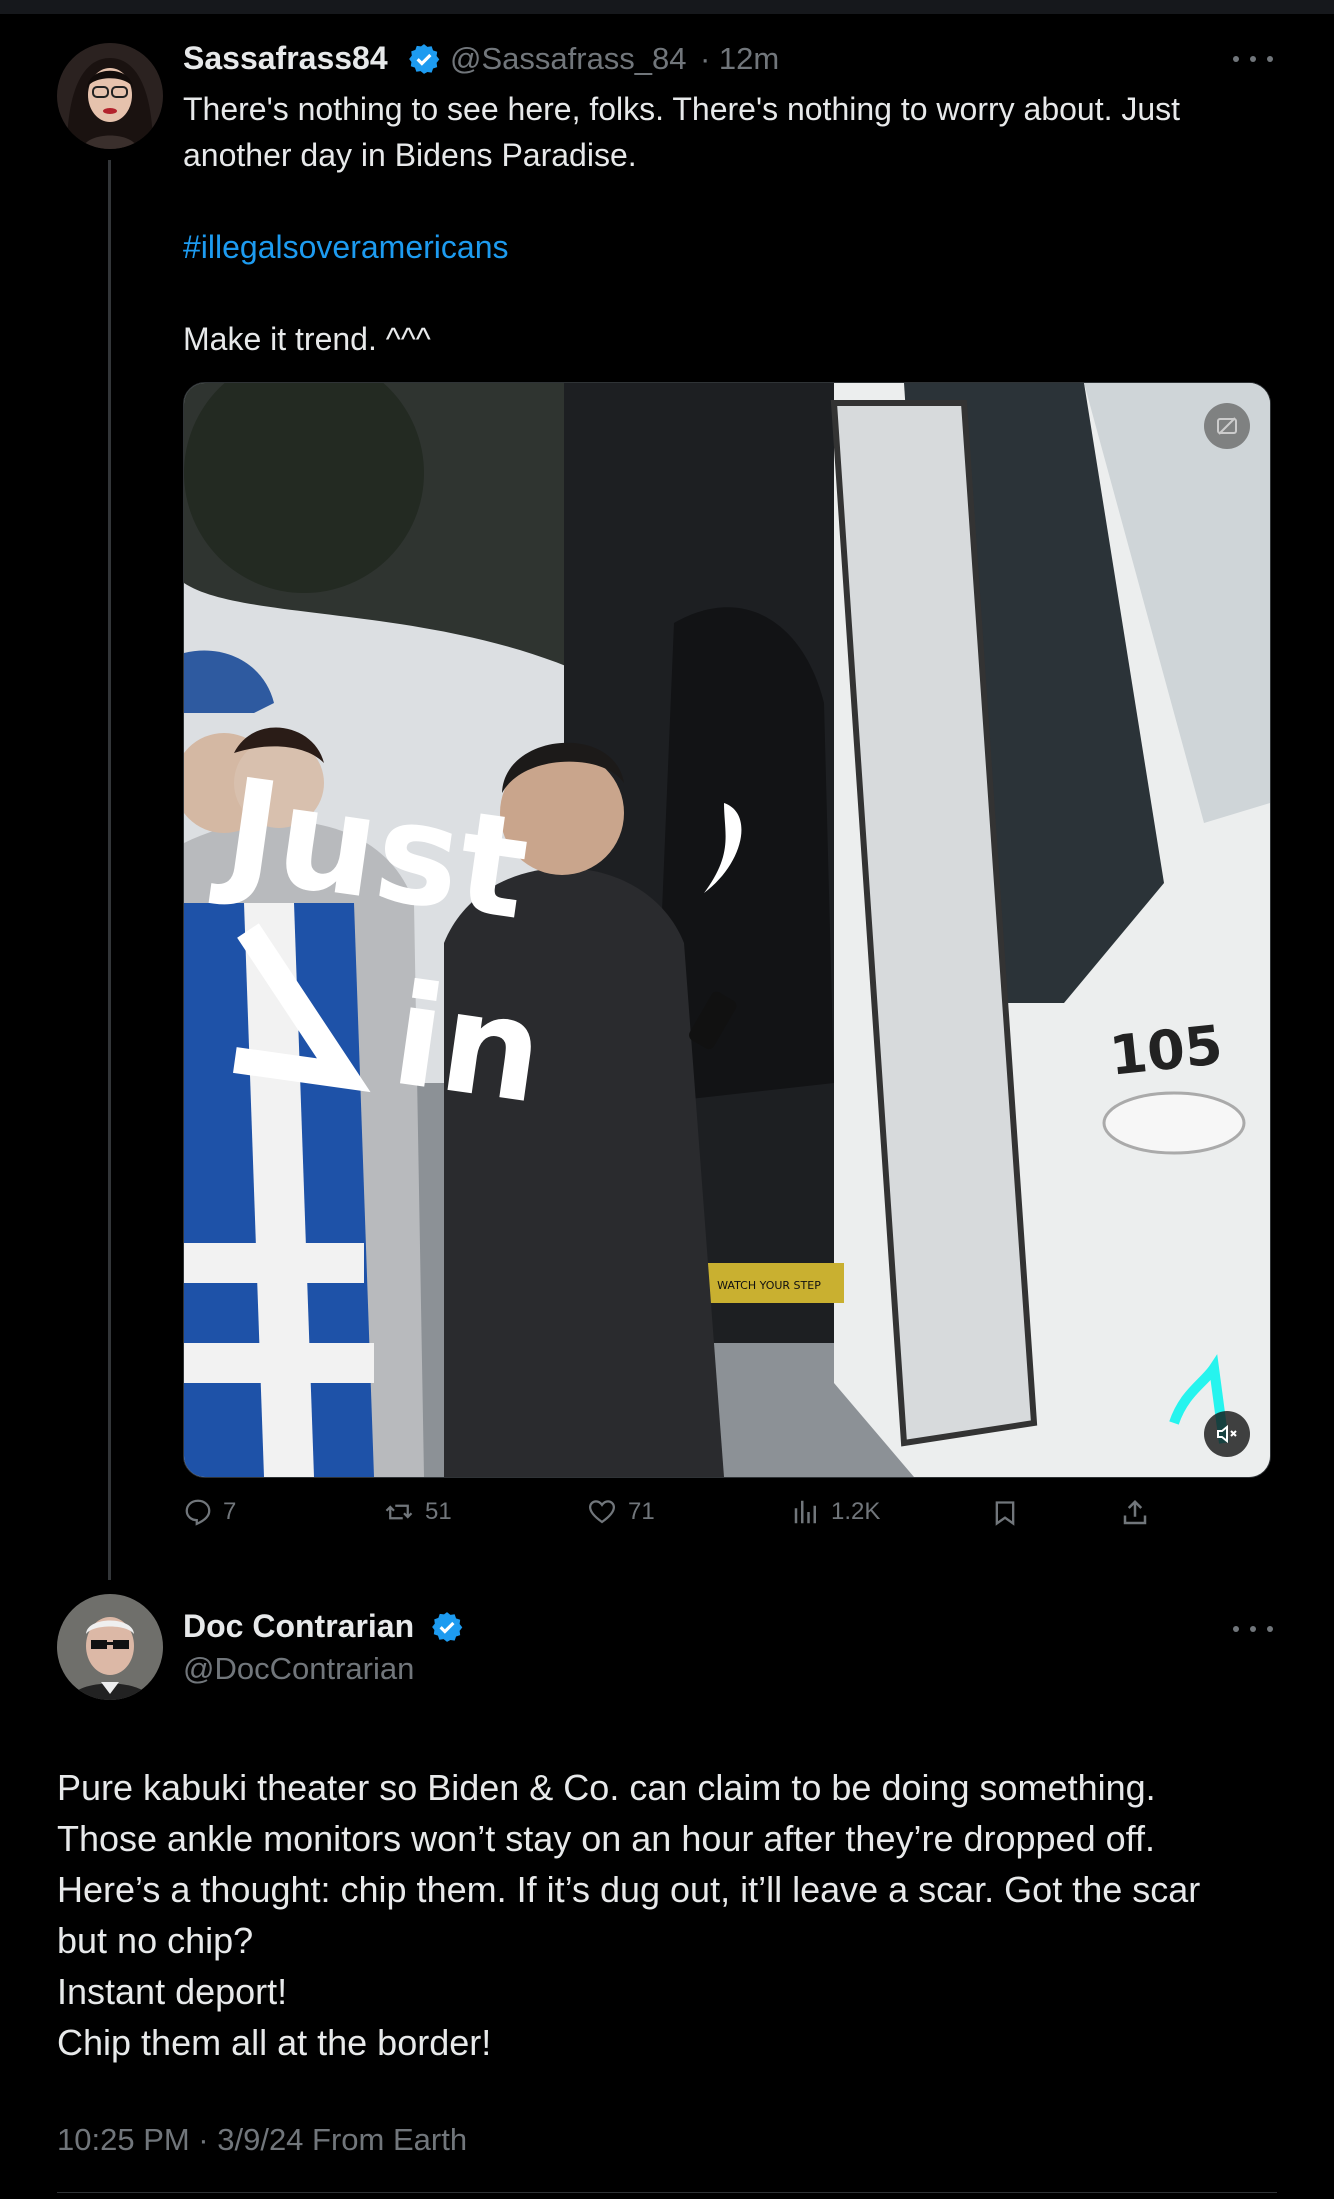  What do you see at coordinates (856, 1511) in the screenshot?
I see `views-count: 1.2K` at bounding box center [856, 1511].